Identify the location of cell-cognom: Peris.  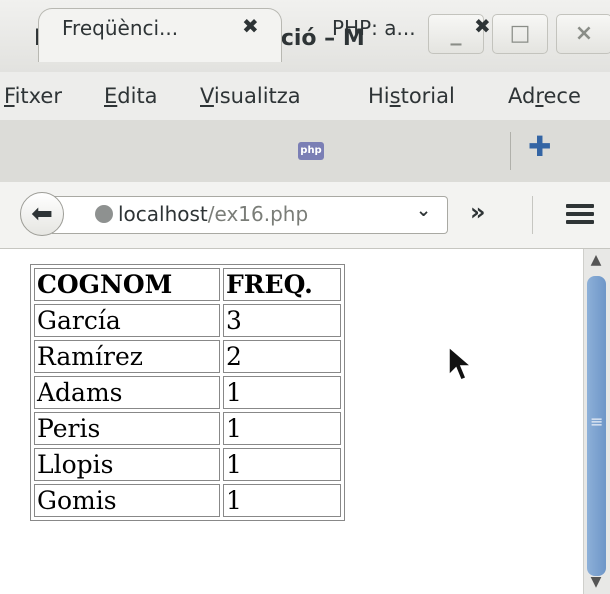
(127, 428).